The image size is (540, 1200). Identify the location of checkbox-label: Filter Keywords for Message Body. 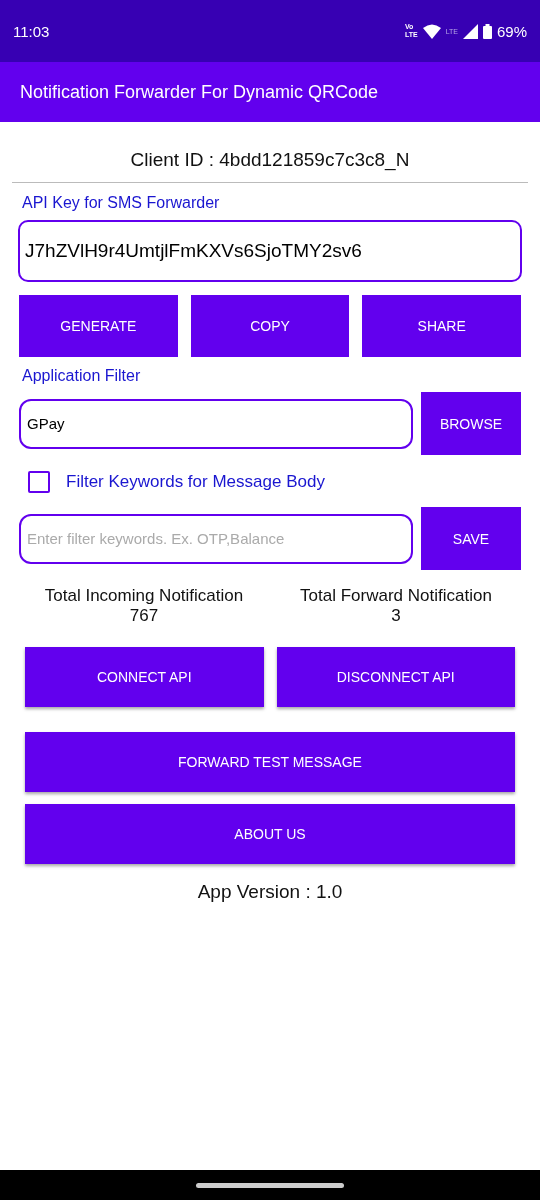
(195, 482).